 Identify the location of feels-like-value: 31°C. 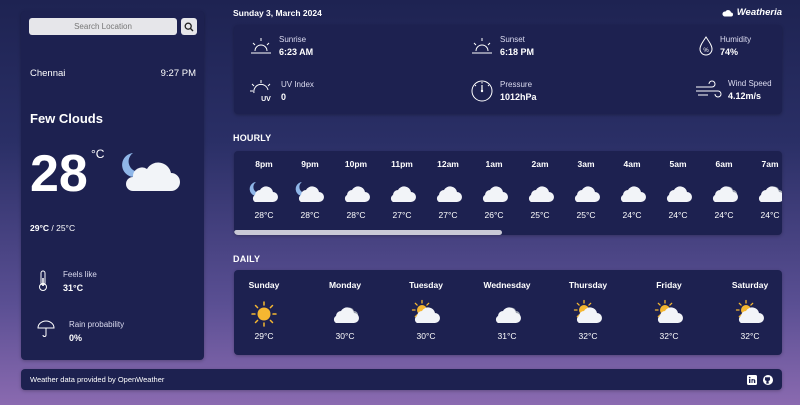
(73, 288).